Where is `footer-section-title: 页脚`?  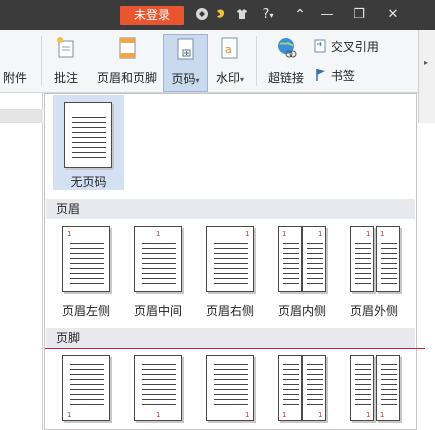 footer-section-title: 页脚 is located at coordinates (230, 338).